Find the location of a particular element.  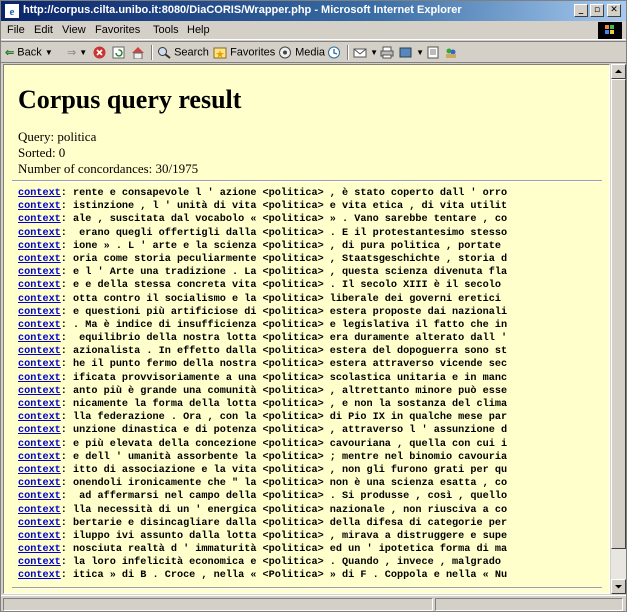

edit-page-icon is located at coordinates (405, 52).